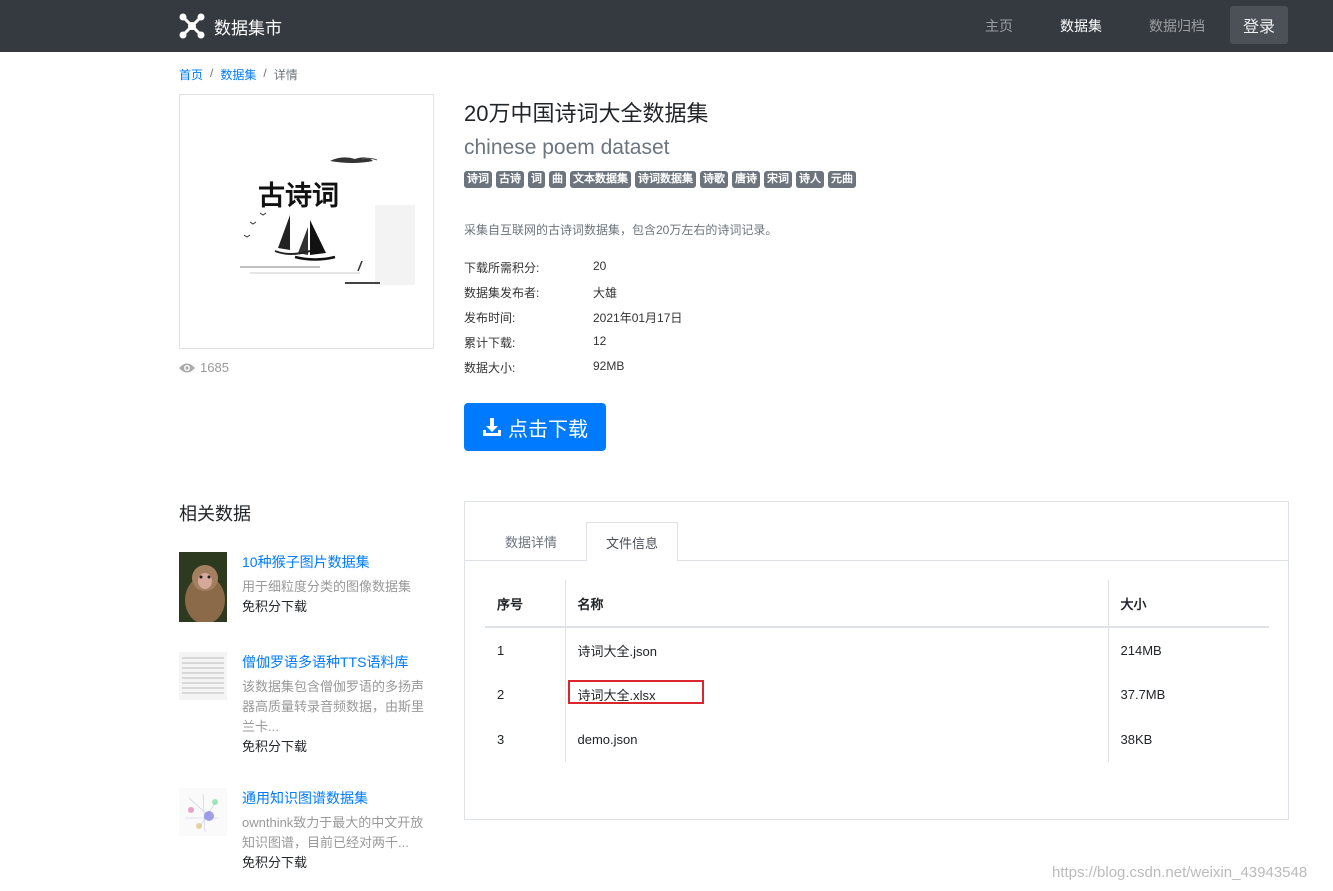  What do you see at coordinates (638, 318) in the screenshot?
I see `meta-value: 2021年01月17日` at bounding box center [638, 318].